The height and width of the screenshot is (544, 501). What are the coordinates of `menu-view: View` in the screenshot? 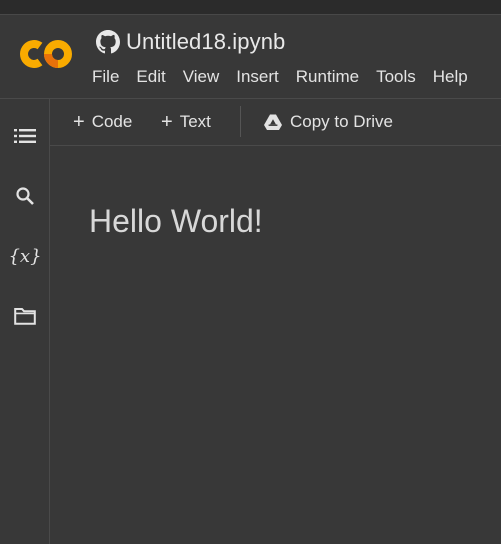 It's located at (201, 77).